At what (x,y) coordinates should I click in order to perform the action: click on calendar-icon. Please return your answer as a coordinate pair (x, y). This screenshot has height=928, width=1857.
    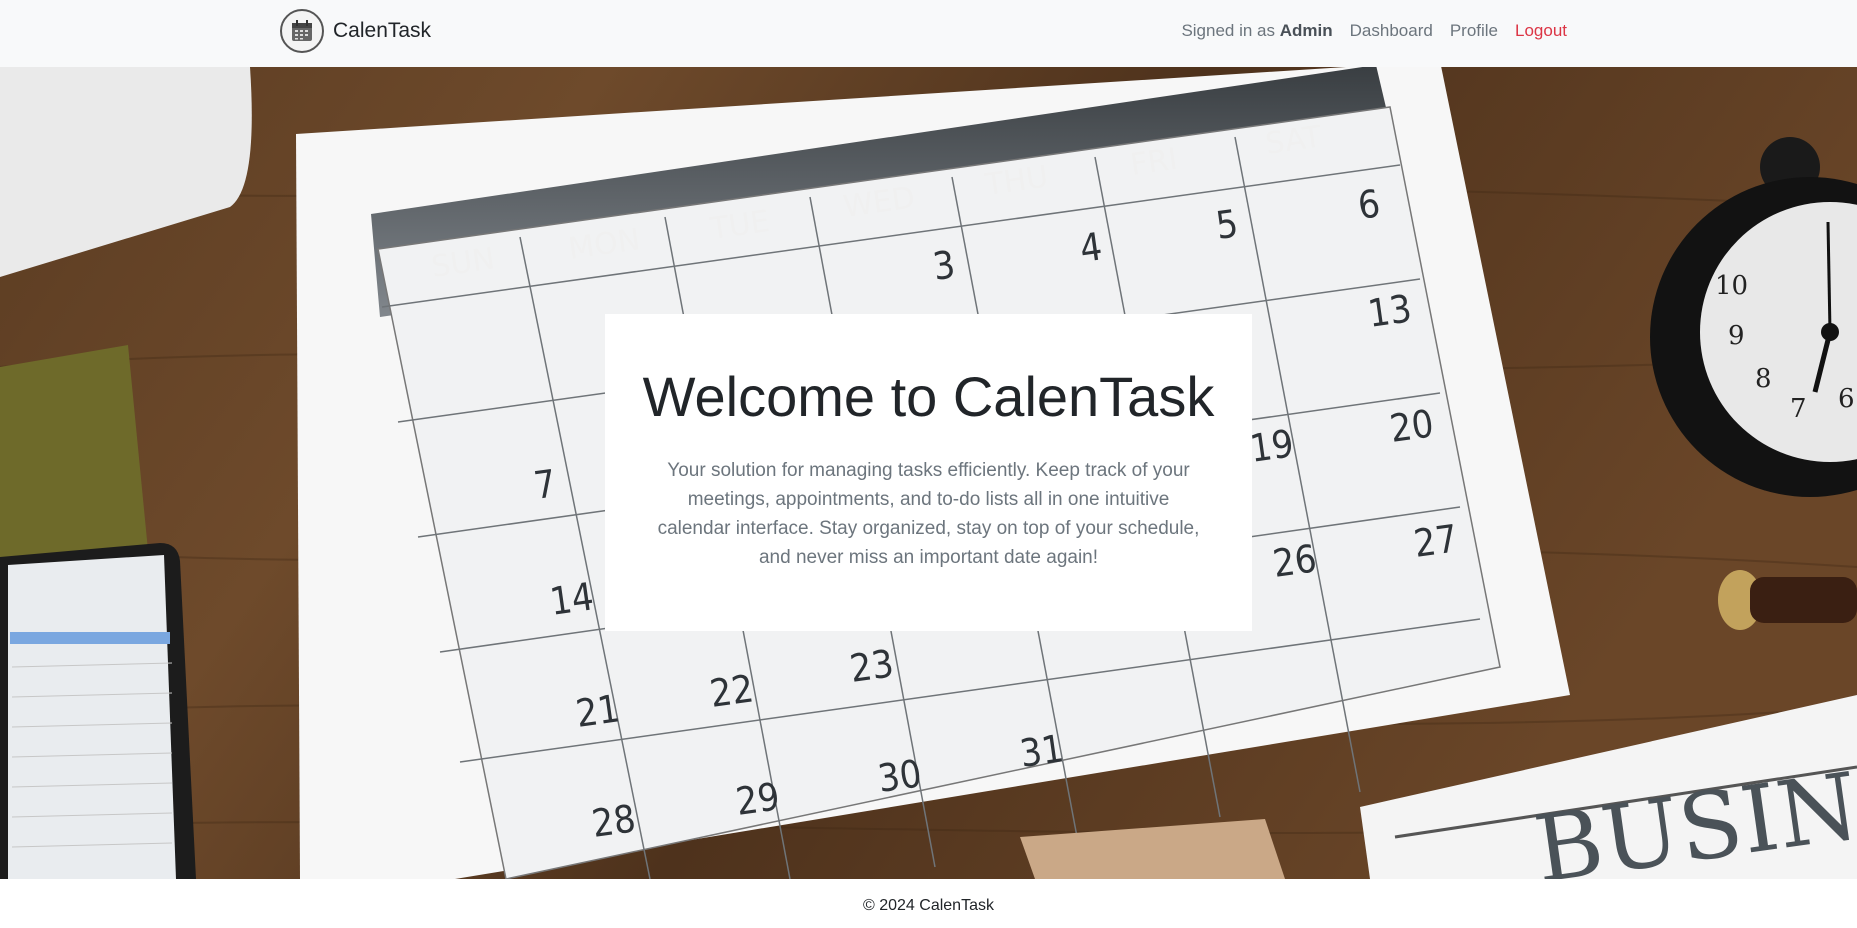
    Looking at the image, I should click on (302, 31).